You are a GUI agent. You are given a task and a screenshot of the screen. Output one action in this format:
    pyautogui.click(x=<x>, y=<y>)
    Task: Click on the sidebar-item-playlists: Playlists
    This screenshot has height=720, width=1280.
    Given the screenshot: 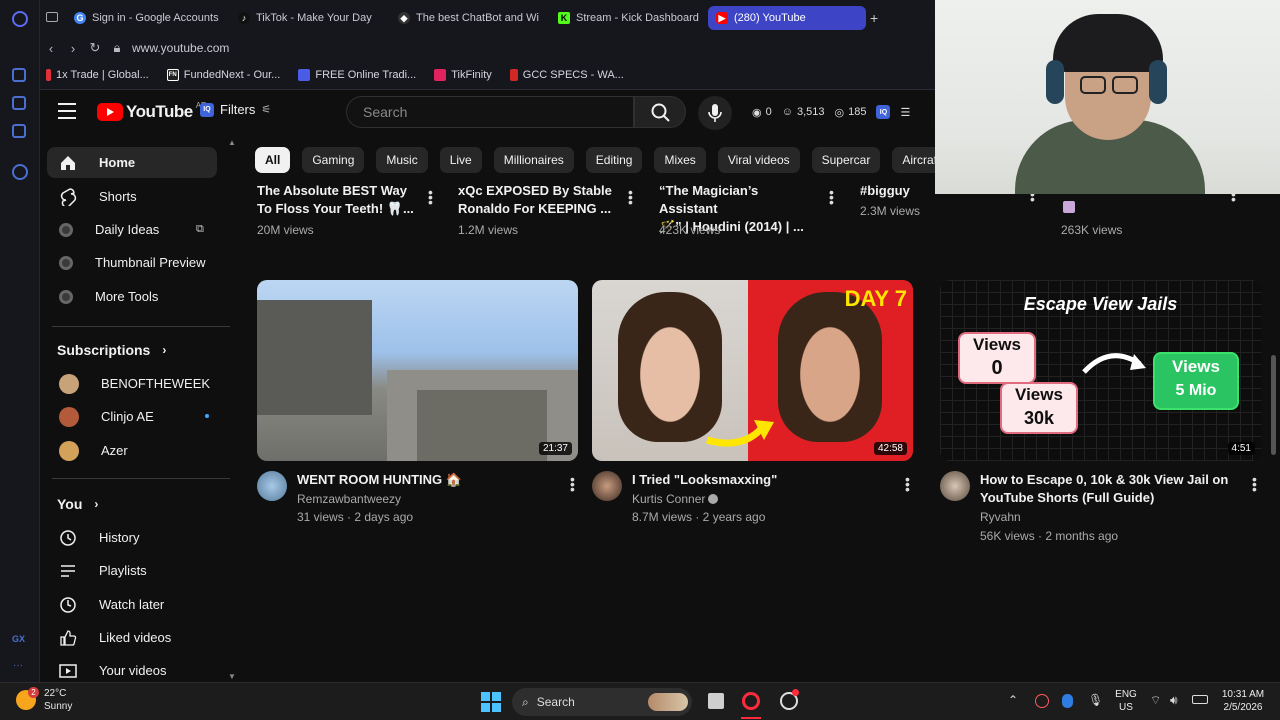 What is the action you would take?
    pyautogui.click(x=132, y=570)
    